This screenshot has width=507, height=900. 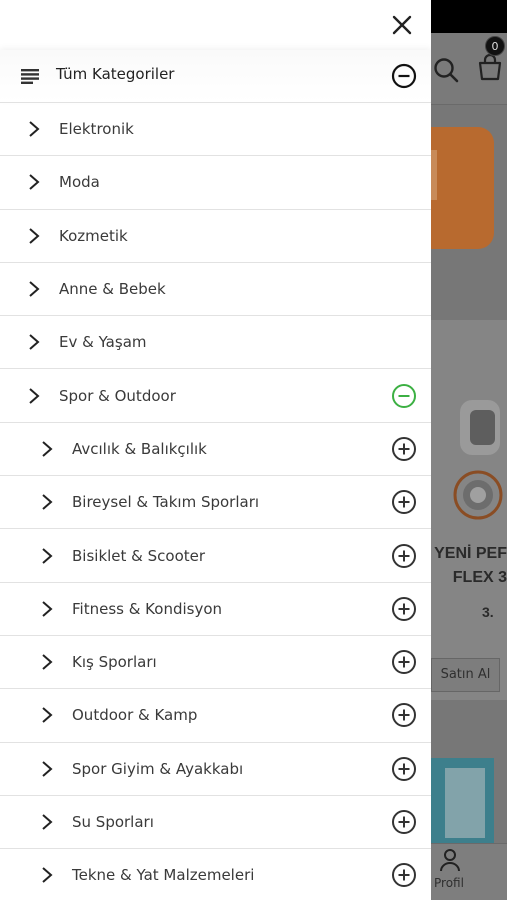 What do you see at coordinates (469, 16) in the screenshot?
I see `status-bar` at bounding box center [469, 16].